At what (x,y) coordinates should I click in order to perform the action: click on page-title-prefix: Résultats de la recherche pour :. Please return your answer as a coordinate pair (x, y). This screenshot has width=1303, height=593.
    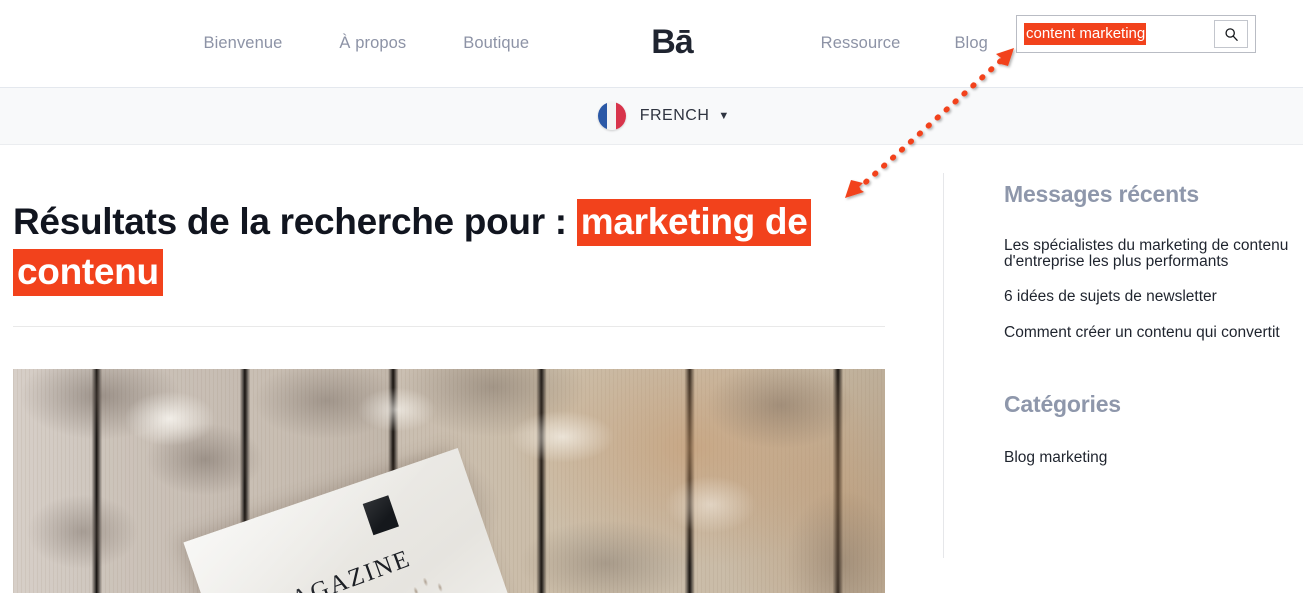
    Looking at the image, I should click on (295, 221).